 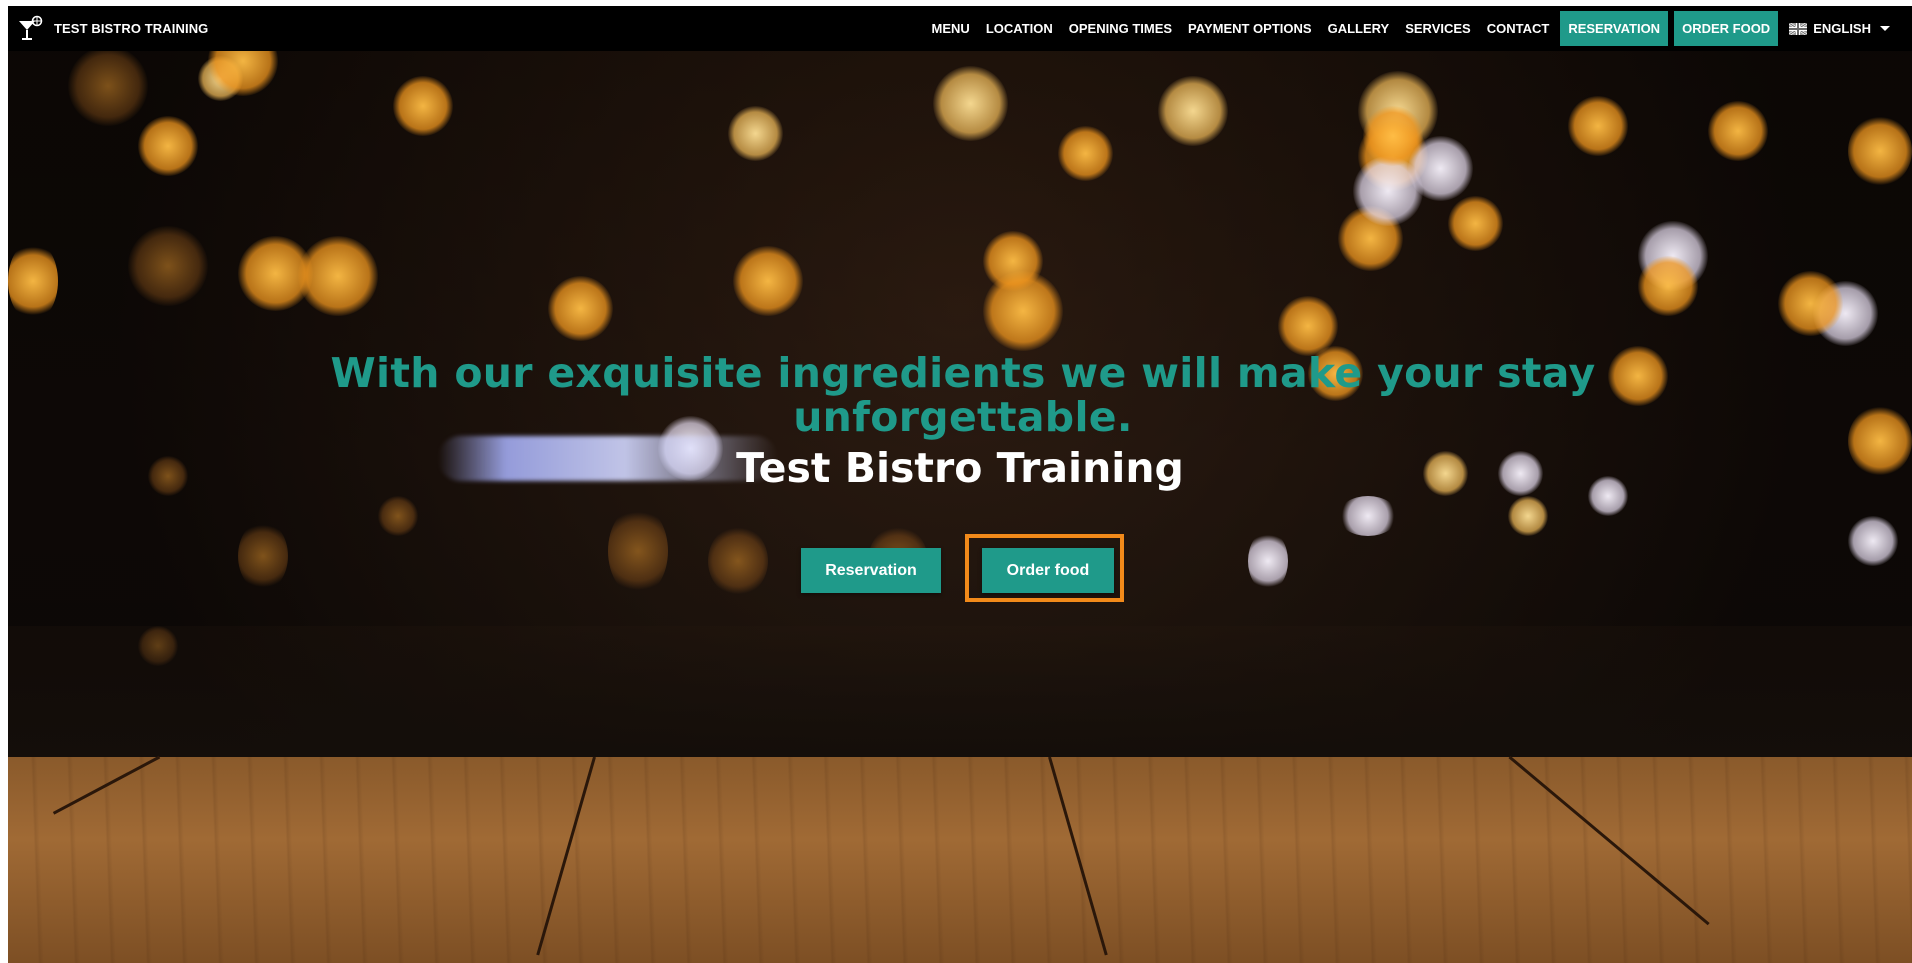 I want to click on nav-link-menu: MENU, so click(x=951, y=28).